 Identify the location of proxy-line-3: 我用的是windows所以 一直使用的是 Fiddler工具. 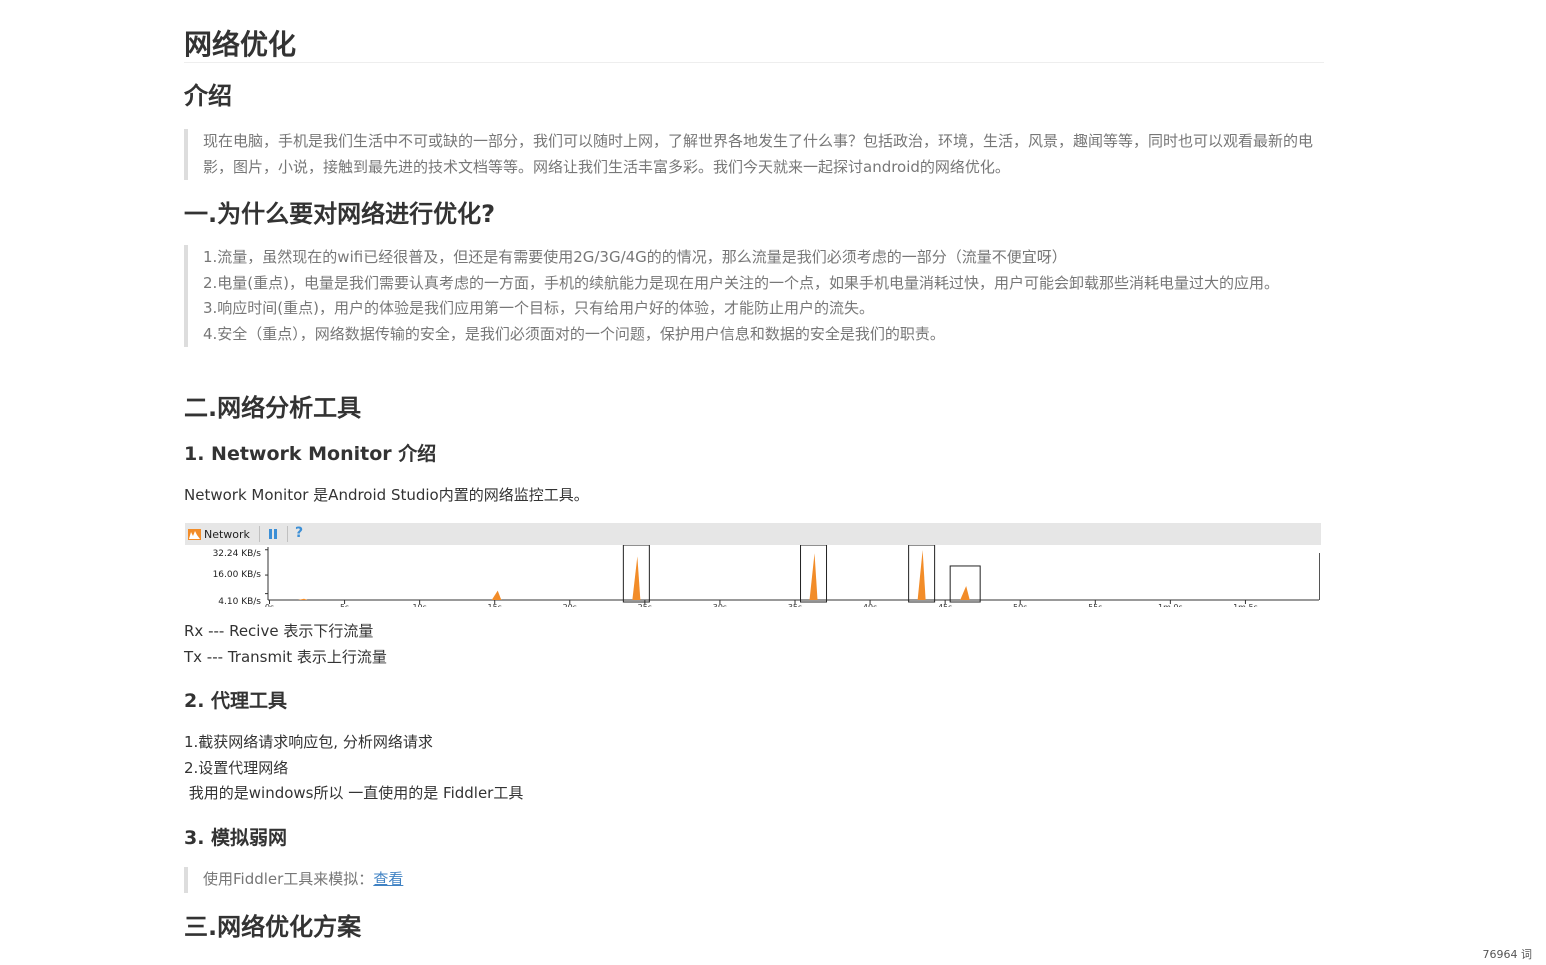
(354, 793).